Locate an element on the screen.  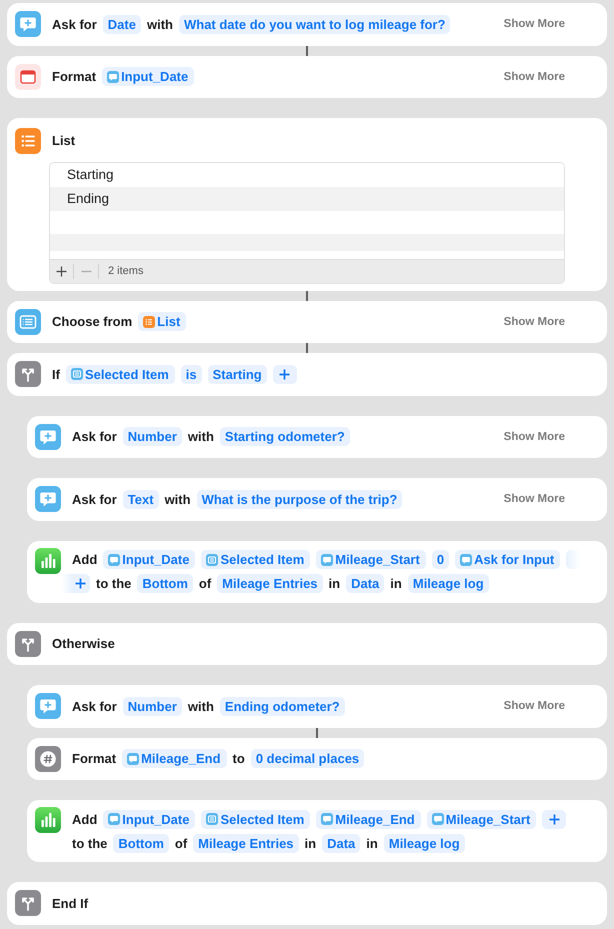
parameter-token: Starting odometer? is located at coordinates (285, 436).